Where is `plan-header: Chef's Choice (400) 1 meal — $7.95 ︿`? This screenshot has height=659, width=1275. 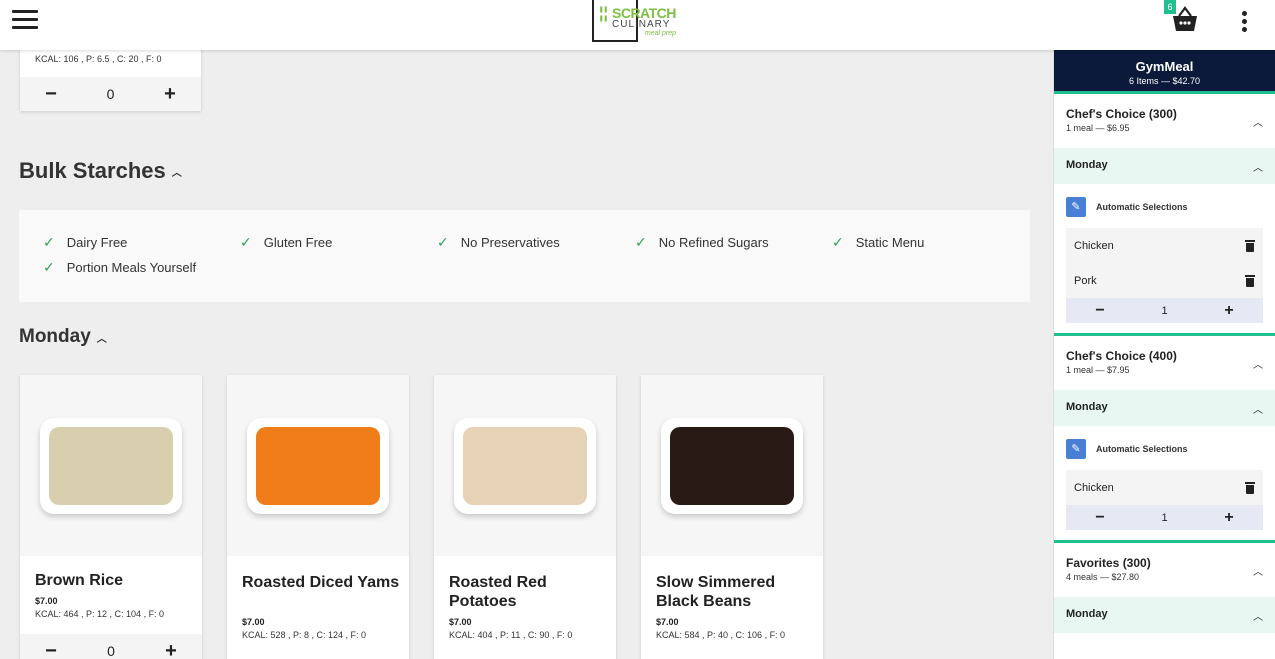
plan-header: Chef's Choice (400) 1 meal — $7.95 ︿ is located at coordinates (1164, 363).